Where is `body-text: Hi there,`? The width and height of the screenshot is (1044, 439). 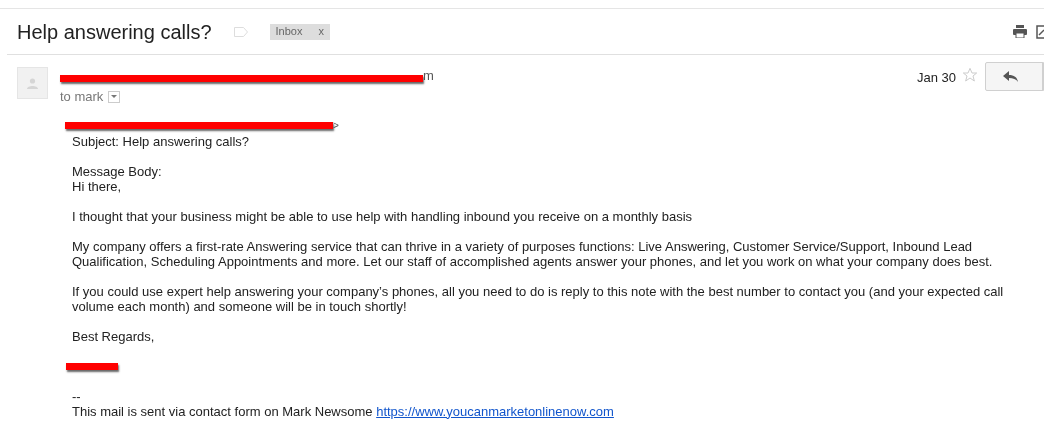
body-text: Hi there, is located at coordinates (97, 186).